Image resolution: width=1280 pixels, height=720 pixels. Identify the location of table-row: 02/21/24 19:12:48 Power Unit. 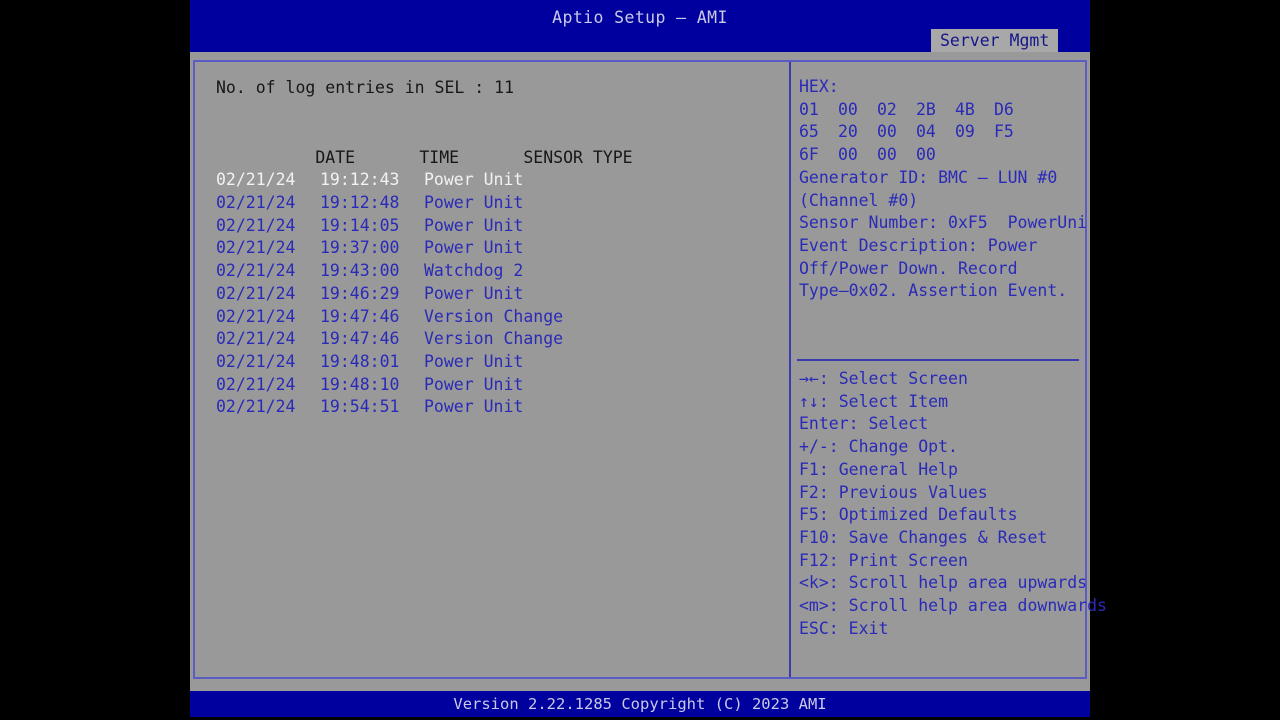
(496, 203).